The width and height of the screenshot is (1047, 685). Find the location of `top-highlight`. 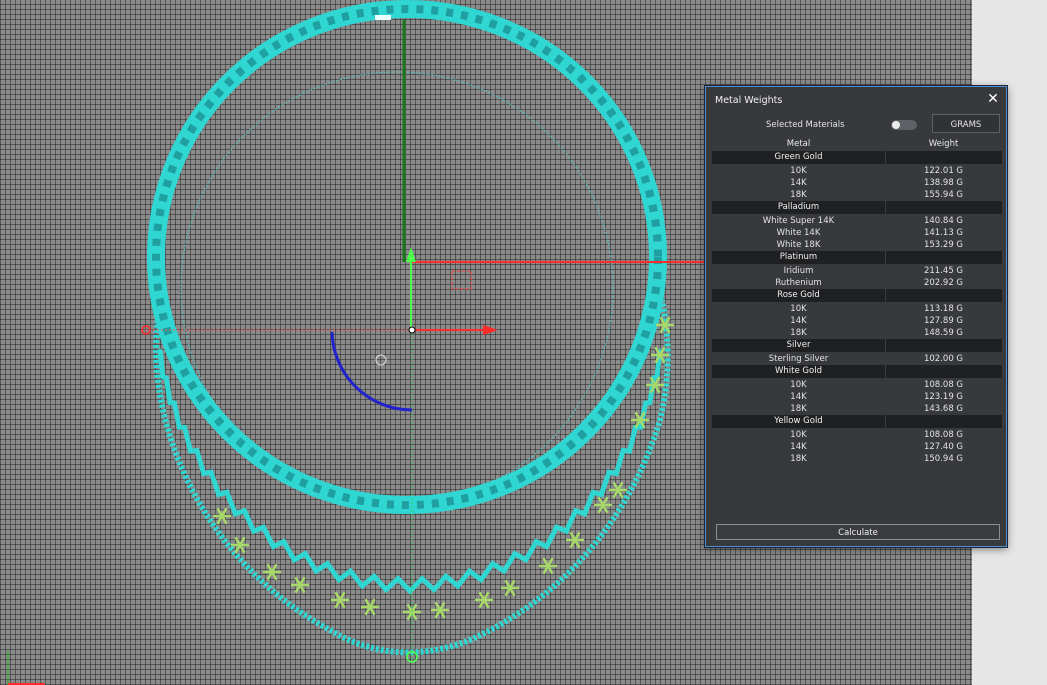

top-highlight is located at coordinates (383, 17).